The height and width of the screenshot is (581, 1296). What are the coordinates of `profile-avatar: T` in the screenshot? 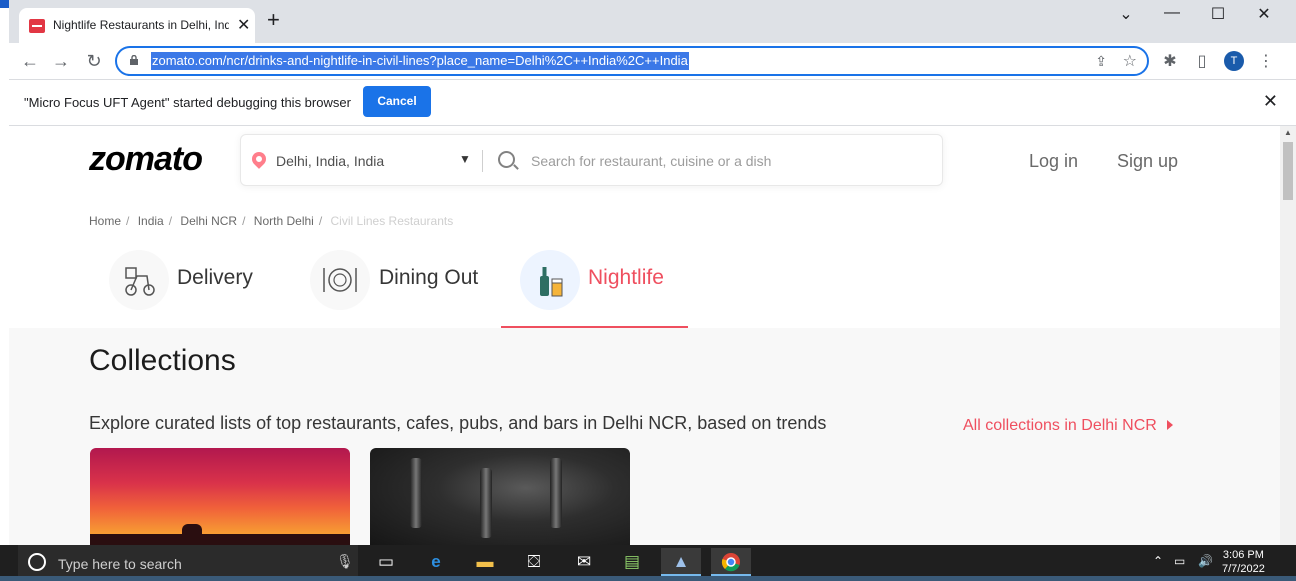 It's located at (1234, 61).